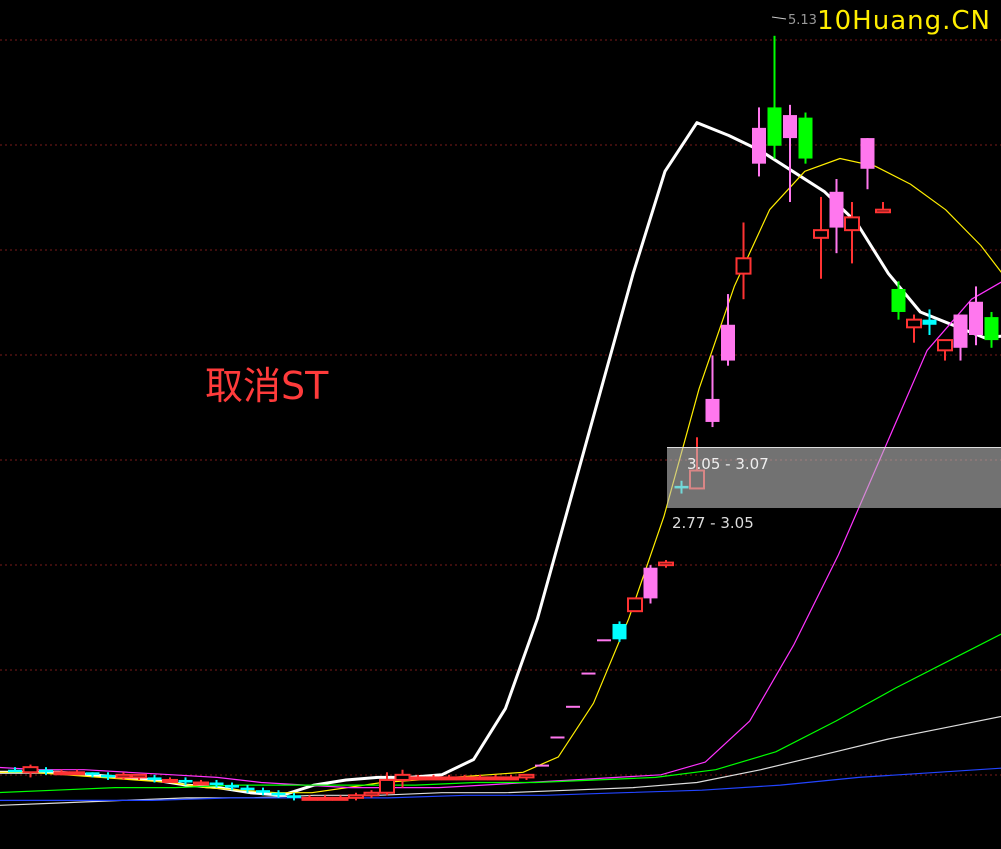 The width and height of the screenshot is (1001, 849). I want to click on peak-label: 5.13, so click(802, 20).